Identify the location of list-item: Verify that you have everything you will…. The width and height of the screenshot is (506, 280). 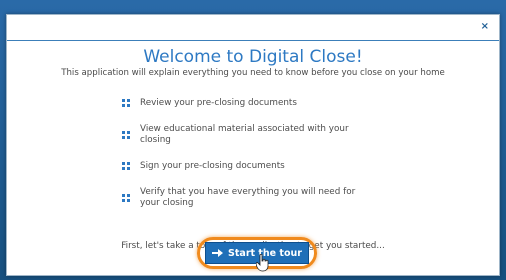
(242, 198).